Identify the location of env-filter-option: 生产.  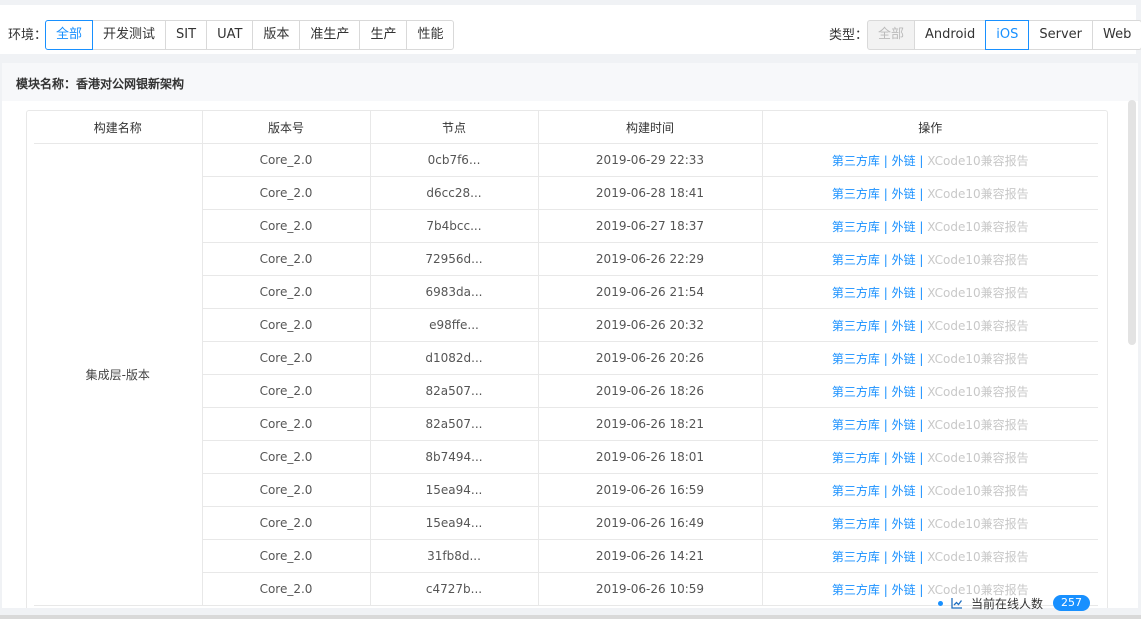
(383, 35).